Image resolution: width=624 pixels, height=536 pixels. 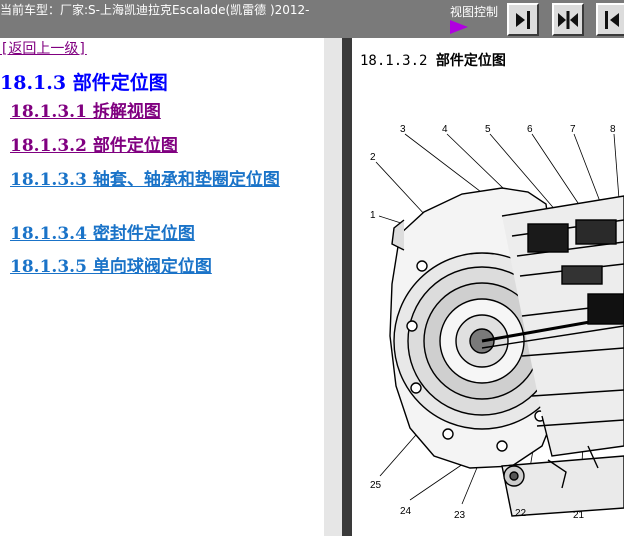 I want to click on callout-25: 25, so click(x=376, y=485).